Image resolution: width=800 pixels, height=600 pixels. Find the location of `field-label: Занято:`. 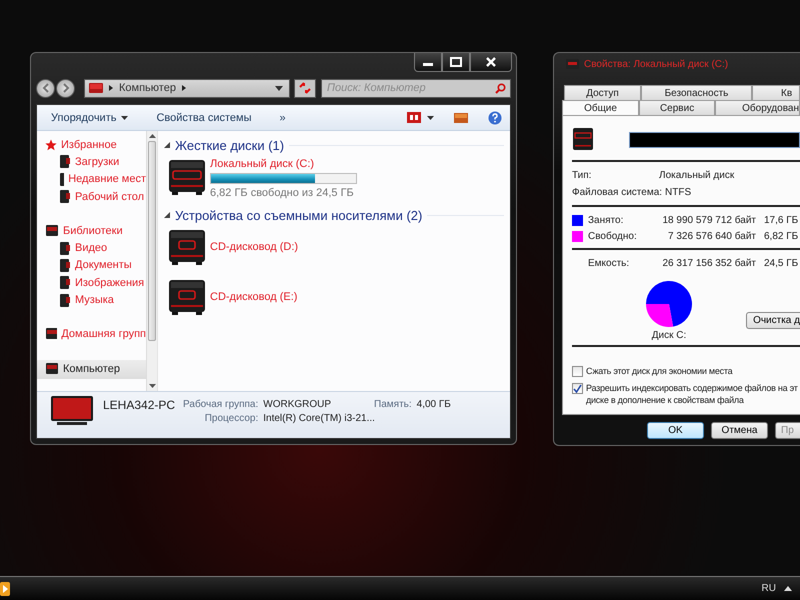

field-label: Занято: is located at coordinates (606, 220).